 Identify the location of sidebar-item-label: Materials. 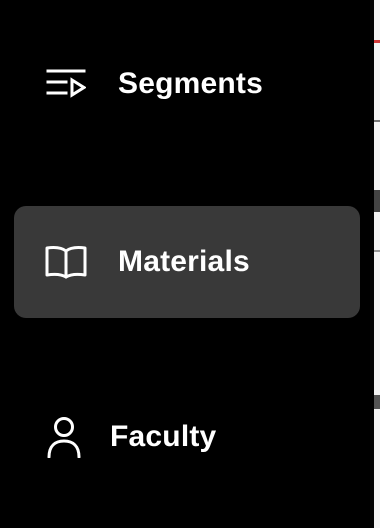
(184, 261).